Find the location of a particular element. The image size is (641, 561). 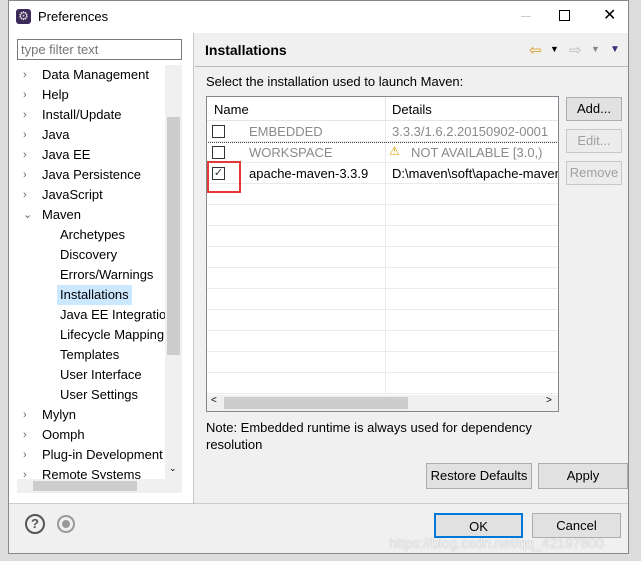

tree-item-label: User Interface is located at coordinates (101, 374).